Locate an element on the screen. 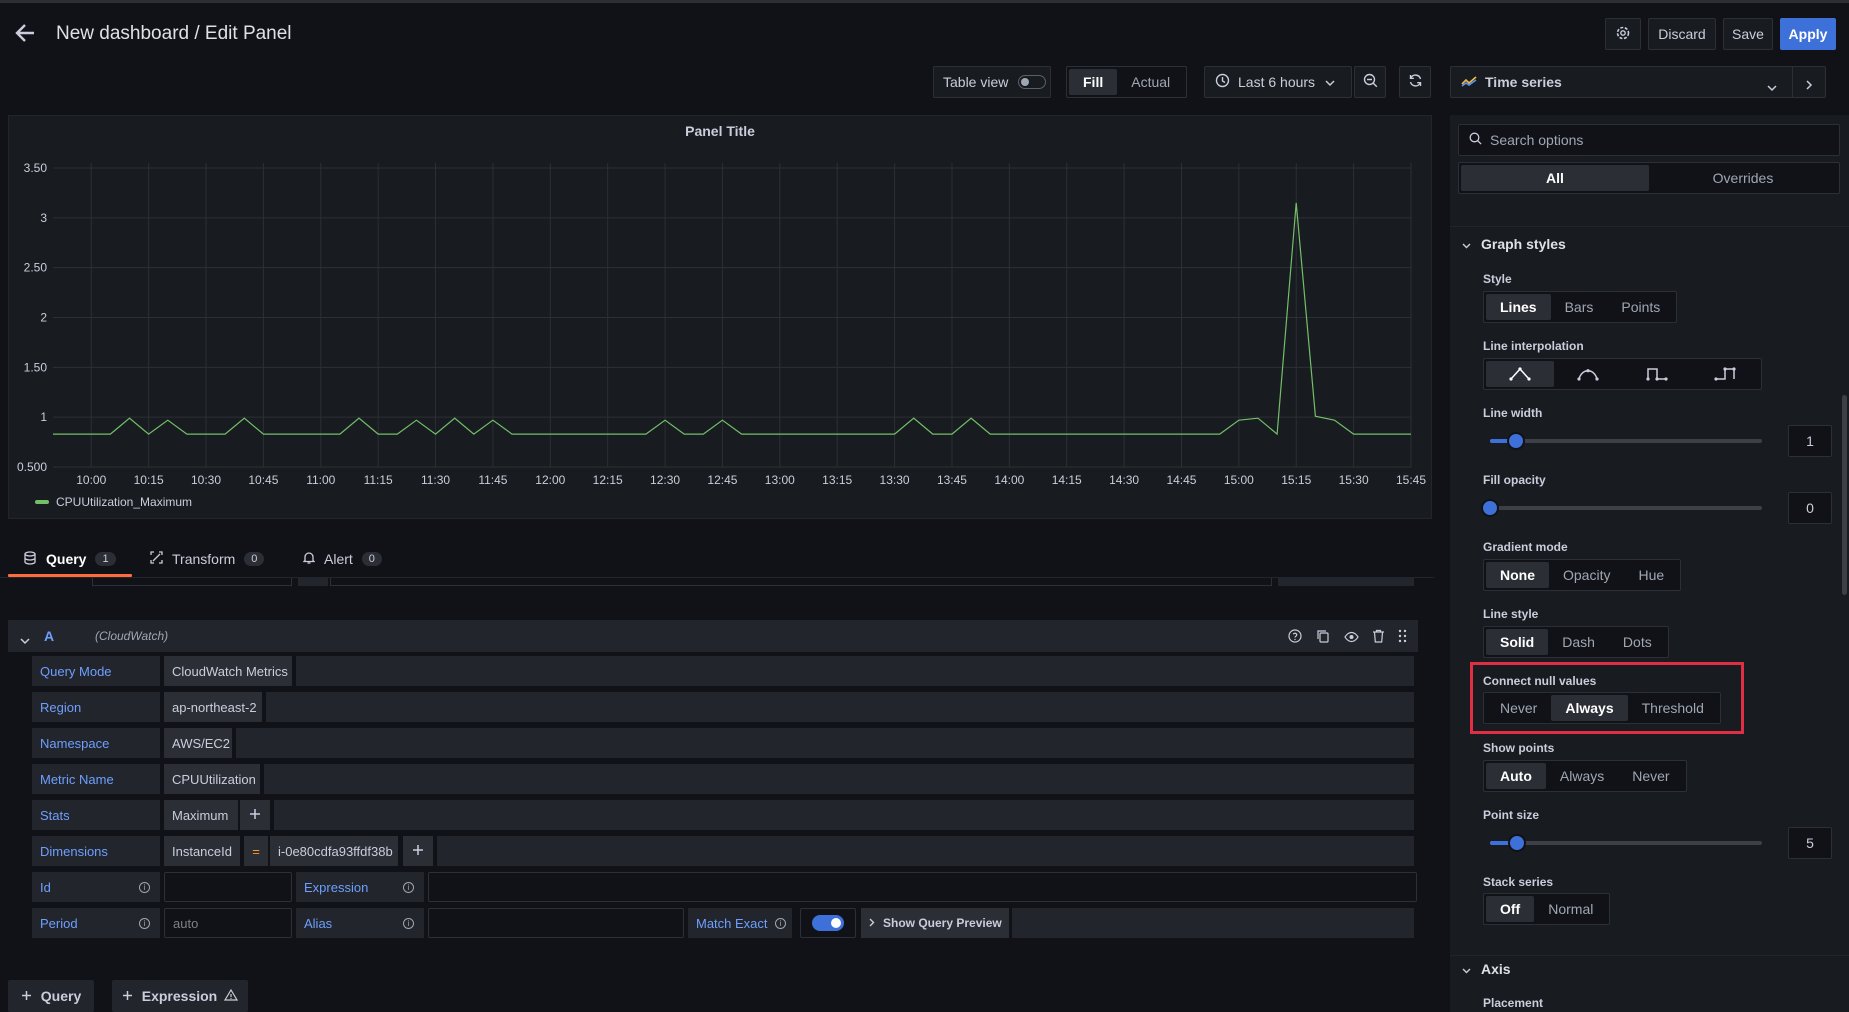 This screenshot has width=1849, height=1012. match-exact-toggle is located at coordinates (828, 923).